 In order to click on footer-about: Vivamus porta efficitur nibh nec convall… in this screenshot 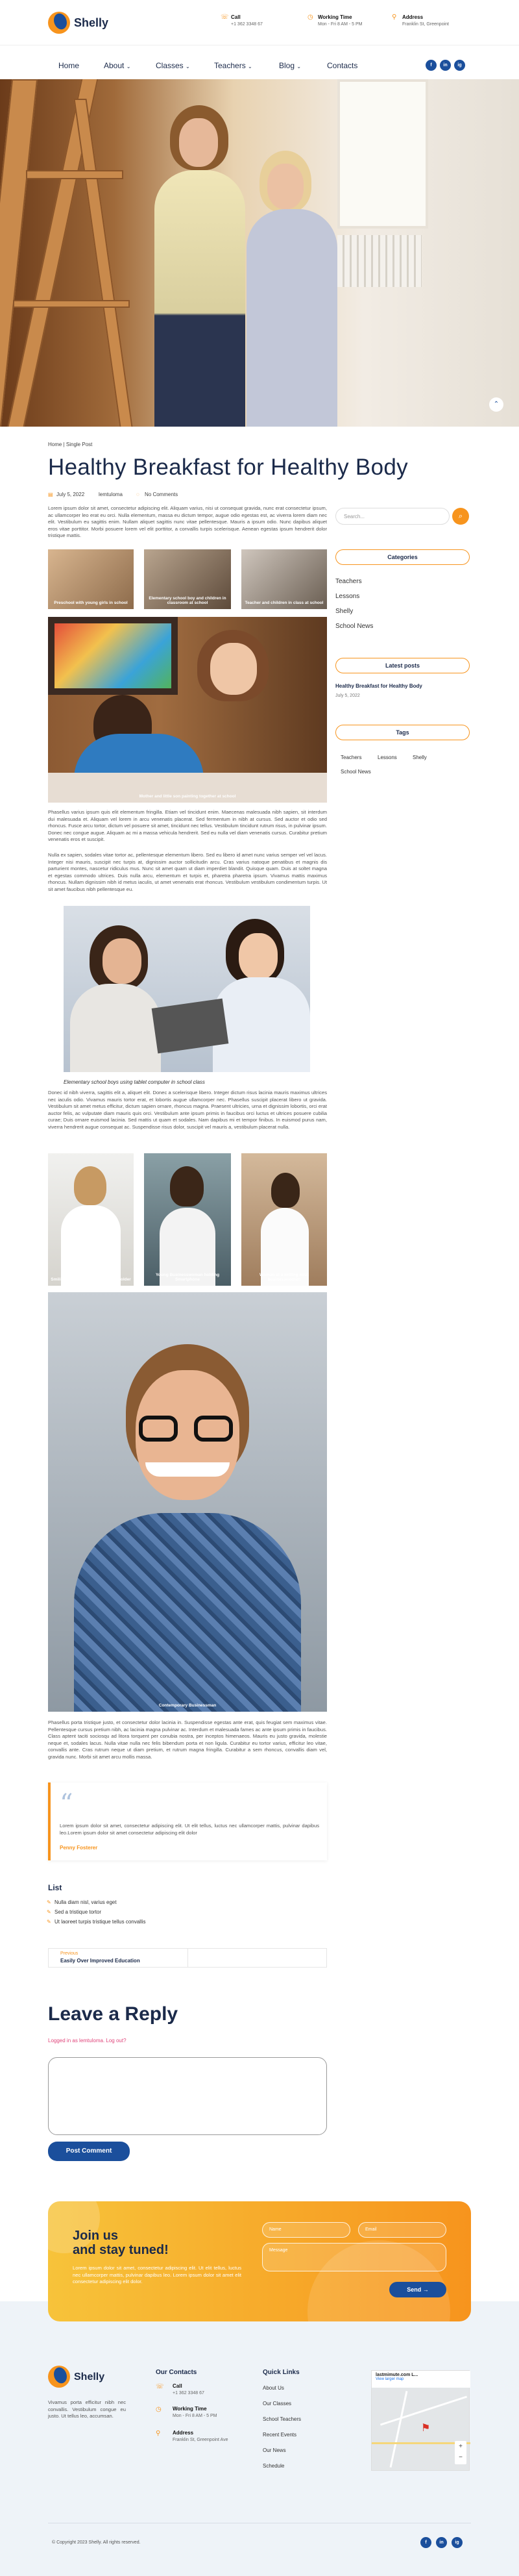, I will do `click(87, 2409)`.